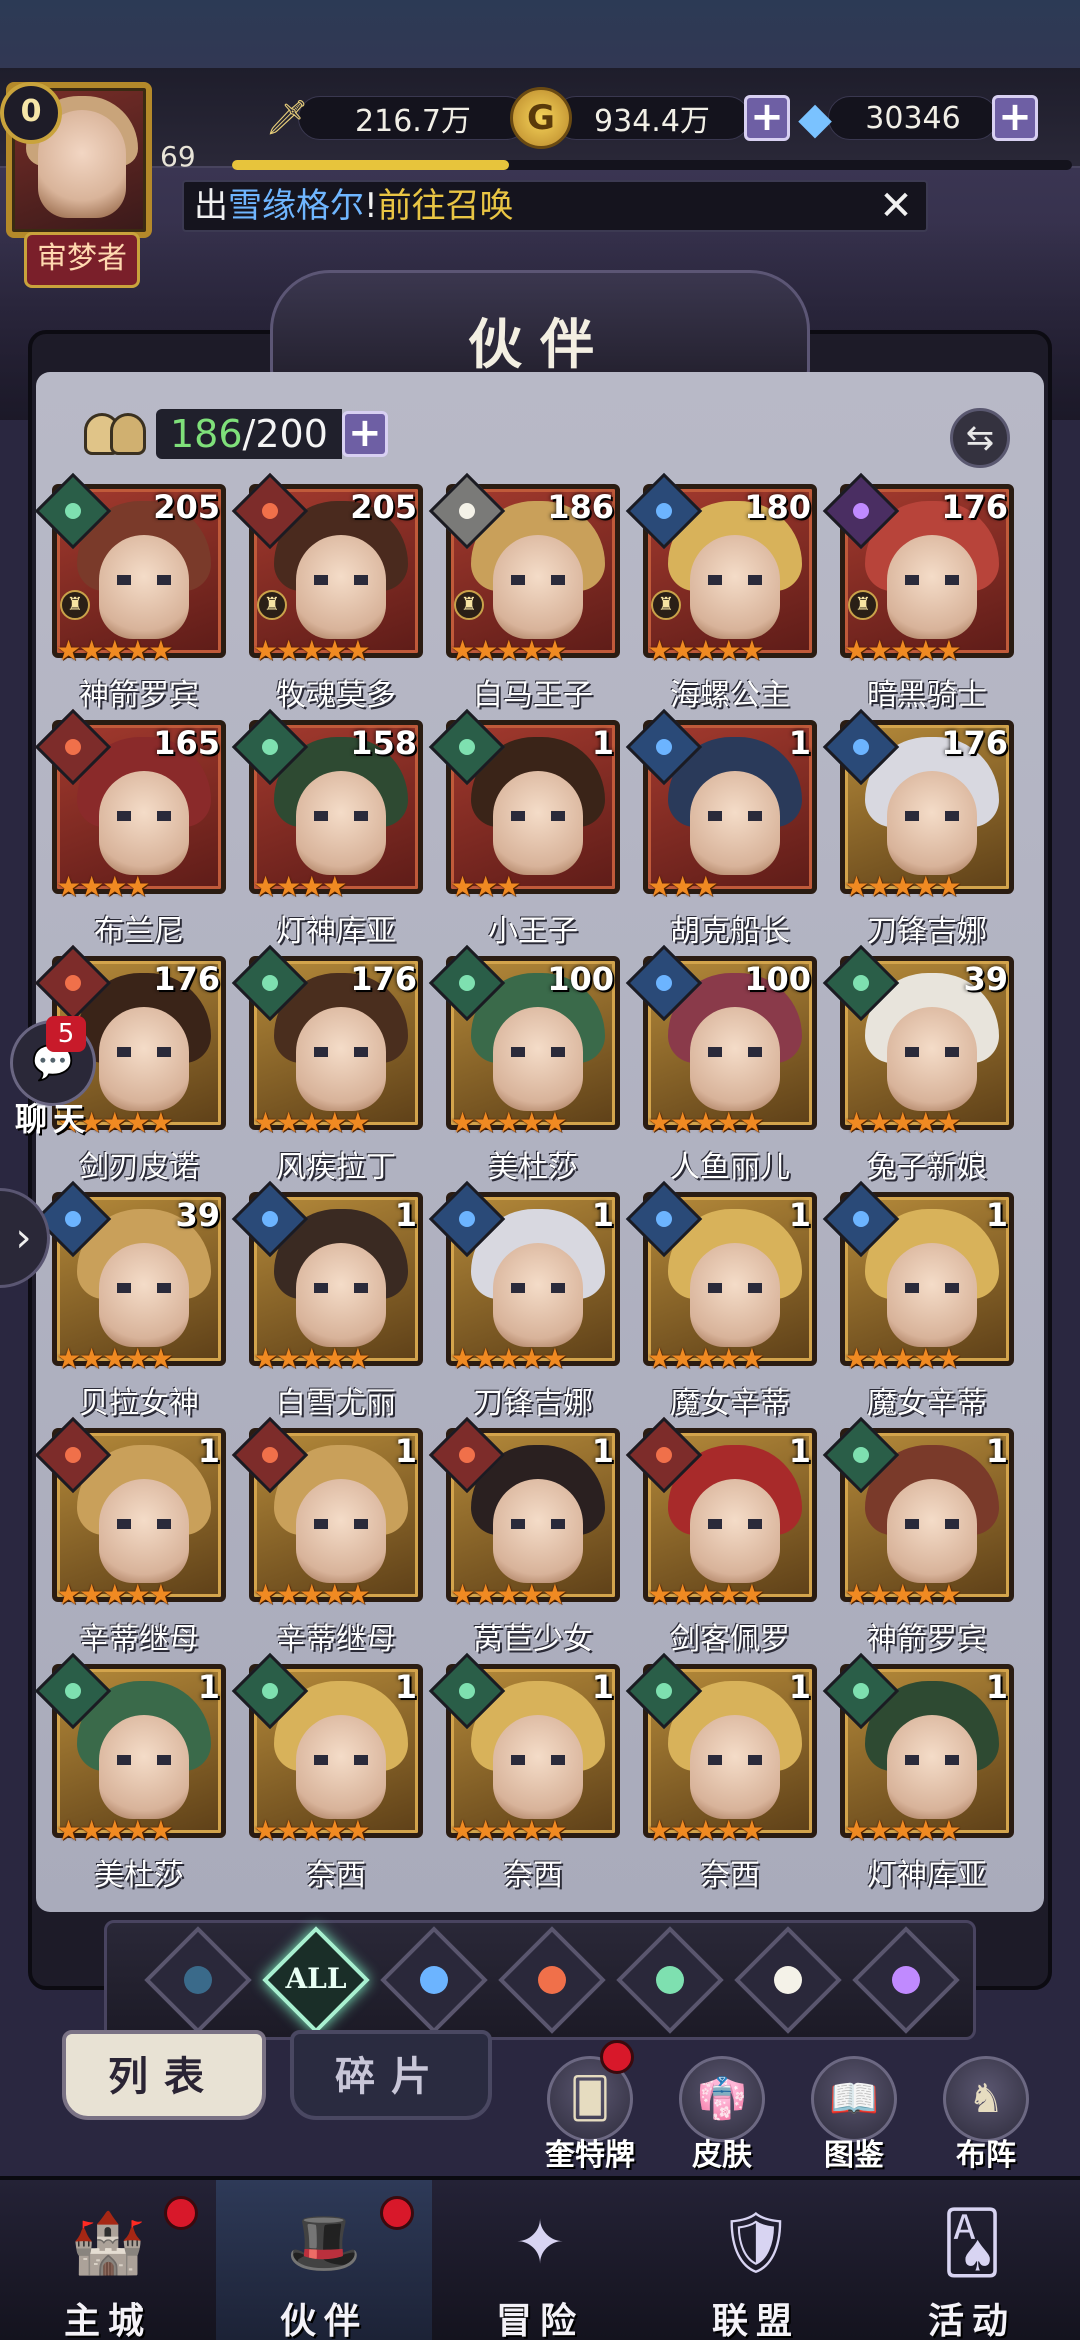 Image resolution: width=1080 pixels, height=2340 pixels. Describe the element at coordinates (986, 2114) in the screenshot. I see `shortcut-formation: ♞ 布阵` at that location.